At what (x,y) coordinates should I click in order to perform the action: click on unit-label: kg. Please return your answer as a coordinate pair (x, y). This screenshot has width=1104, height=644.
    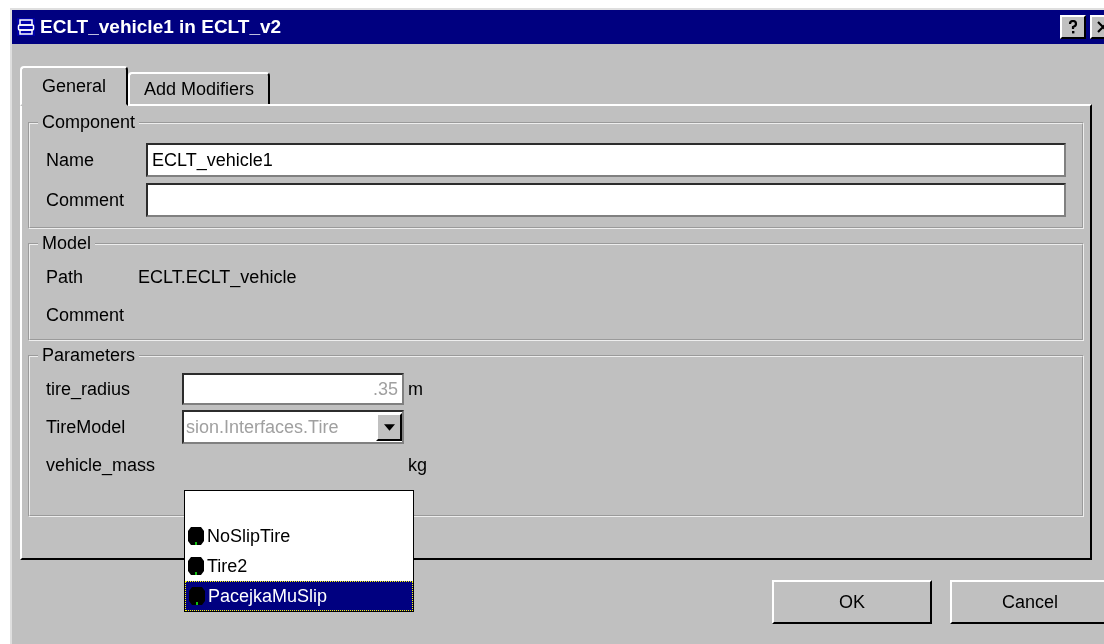
    Looking at the image, I should click on (417, 465).